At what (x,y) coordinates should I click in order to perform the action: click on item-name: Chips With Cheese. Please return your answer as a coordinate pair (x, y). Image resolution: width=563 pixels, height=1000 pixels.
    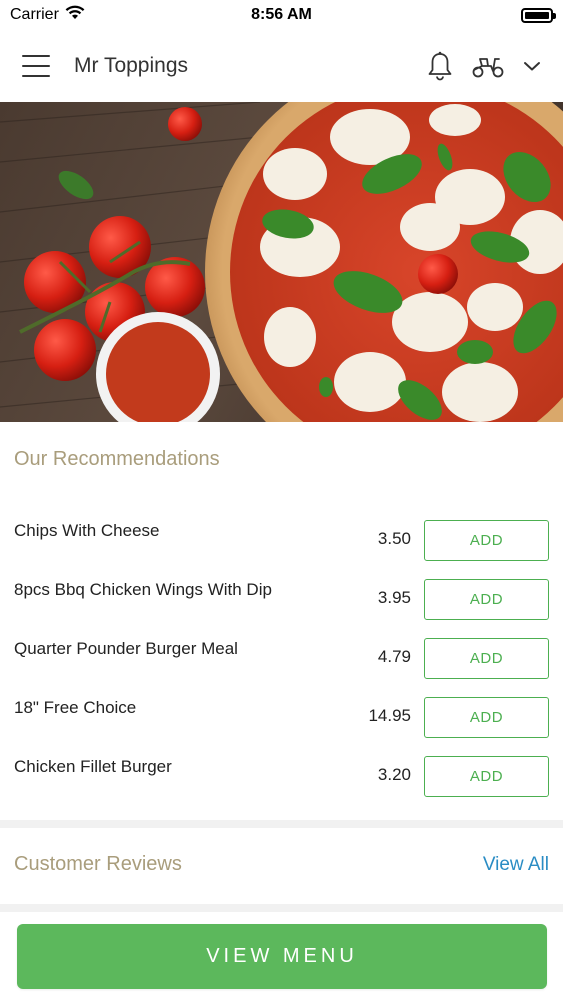
    Looking at the image, I should click on (87, 530).